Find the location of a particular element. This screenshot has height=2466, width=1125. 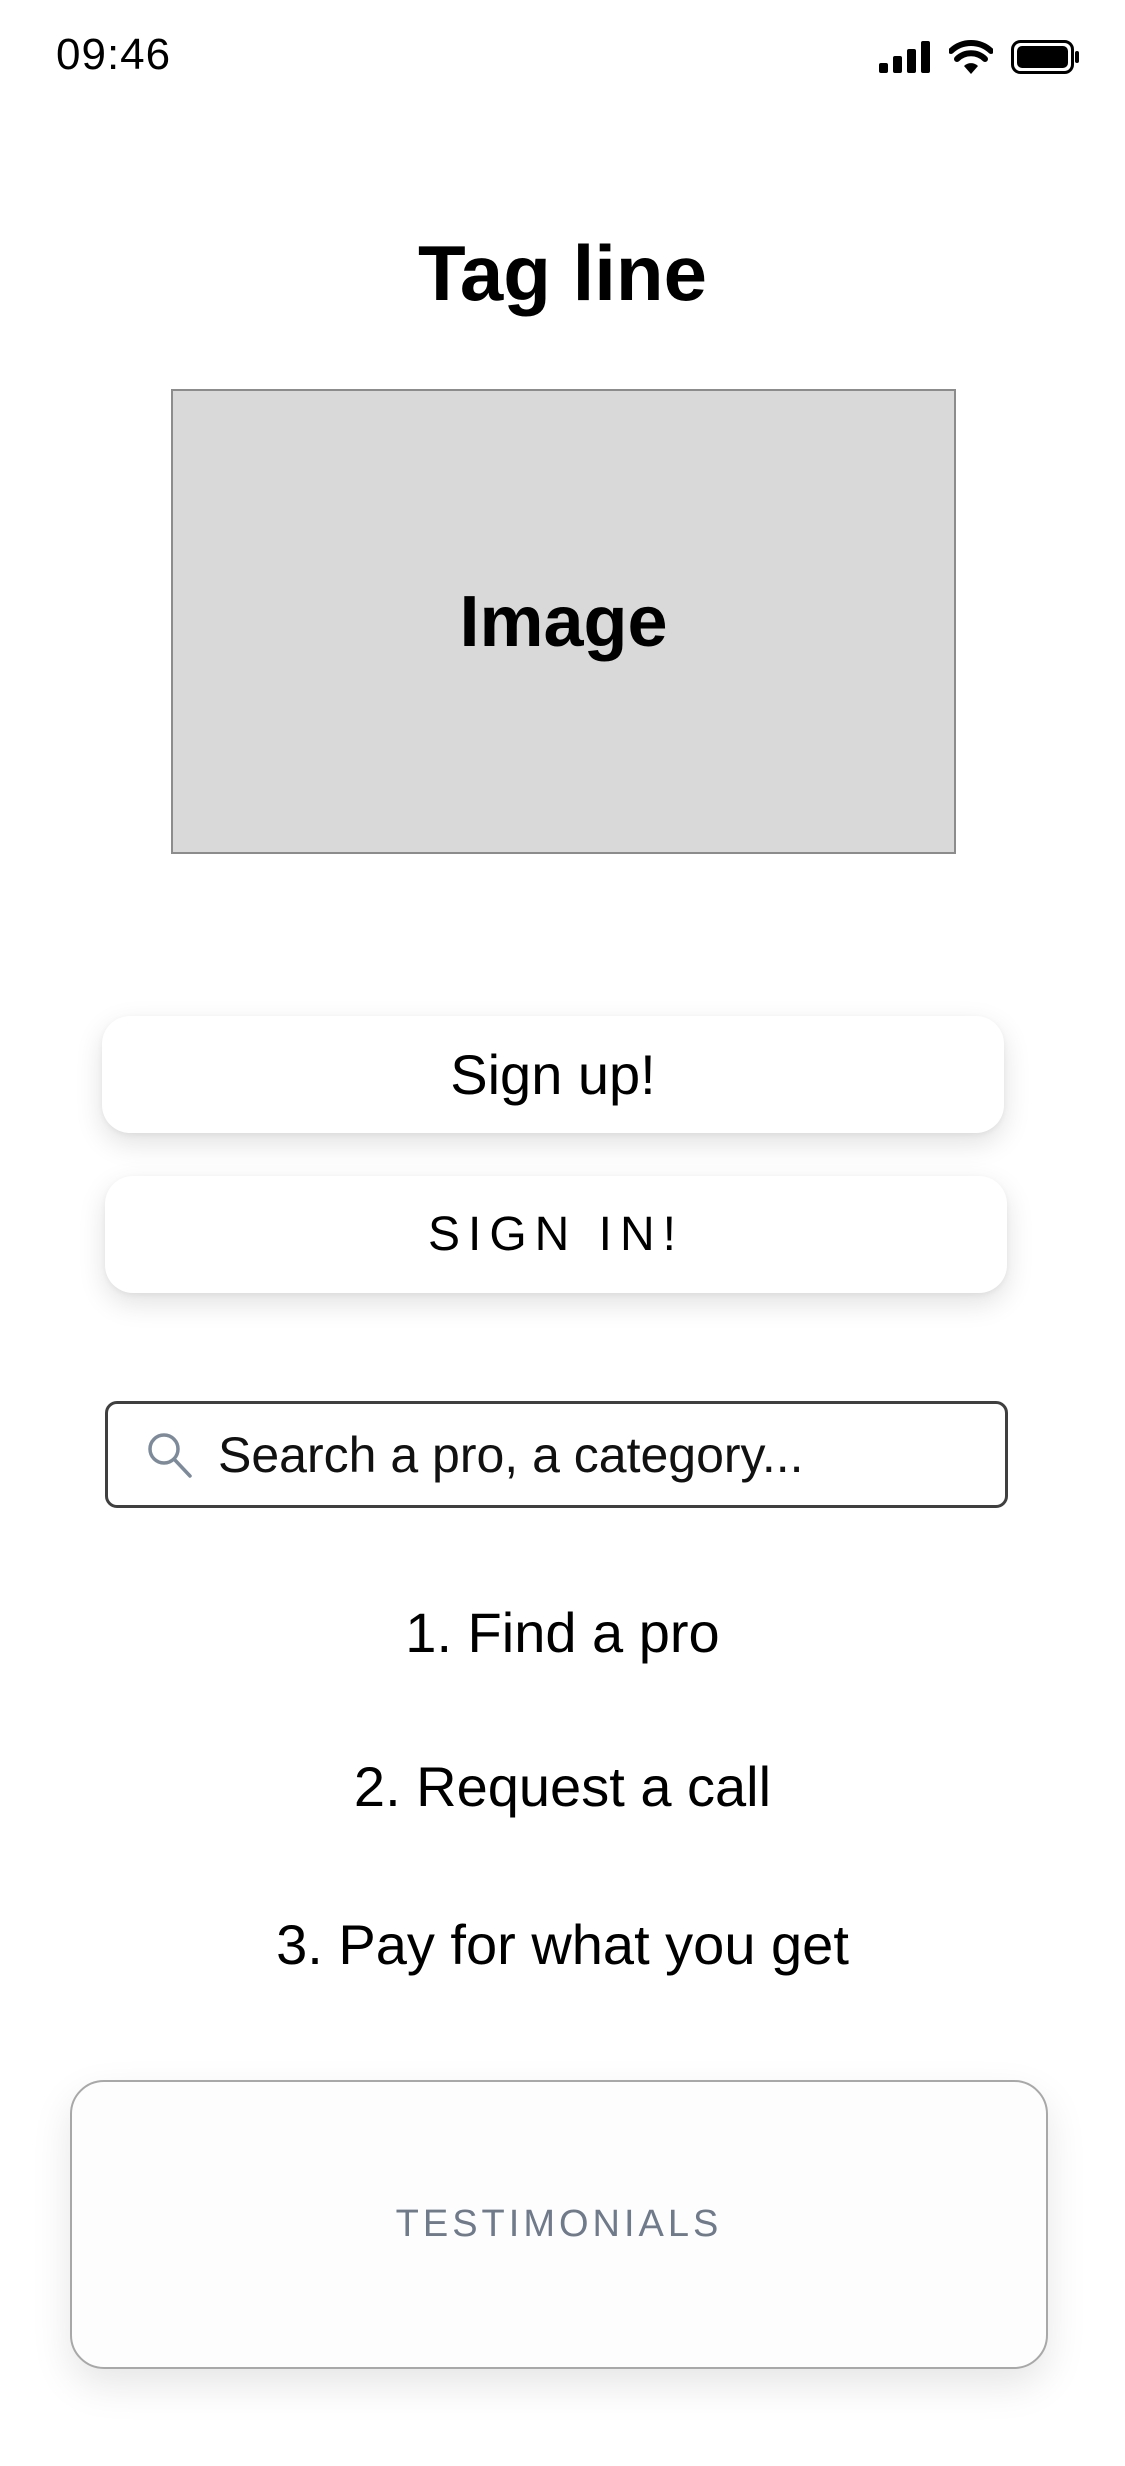

status-time: 09:46 is located at coordinates (114, 54).